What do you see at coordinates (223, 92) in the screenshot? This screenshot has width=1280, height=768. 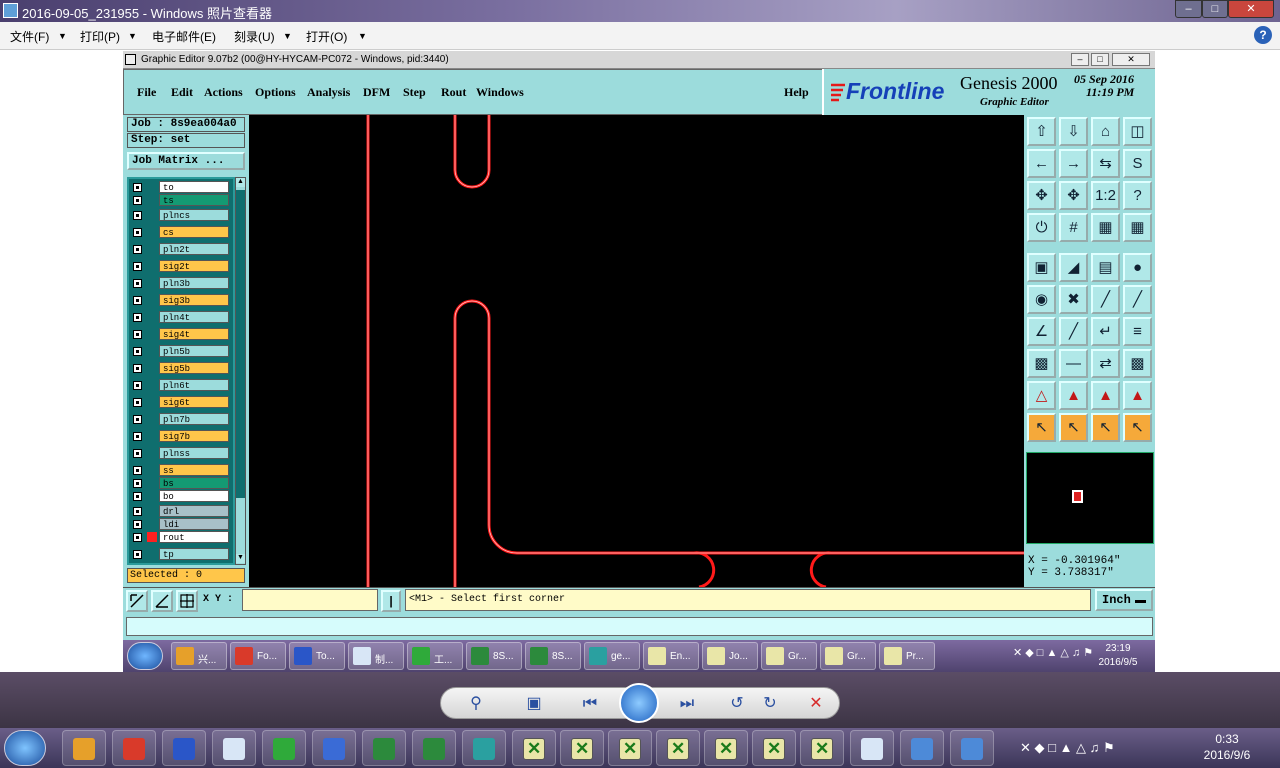 I see `menu-actions: Actions` at bounding box center [223, 92].